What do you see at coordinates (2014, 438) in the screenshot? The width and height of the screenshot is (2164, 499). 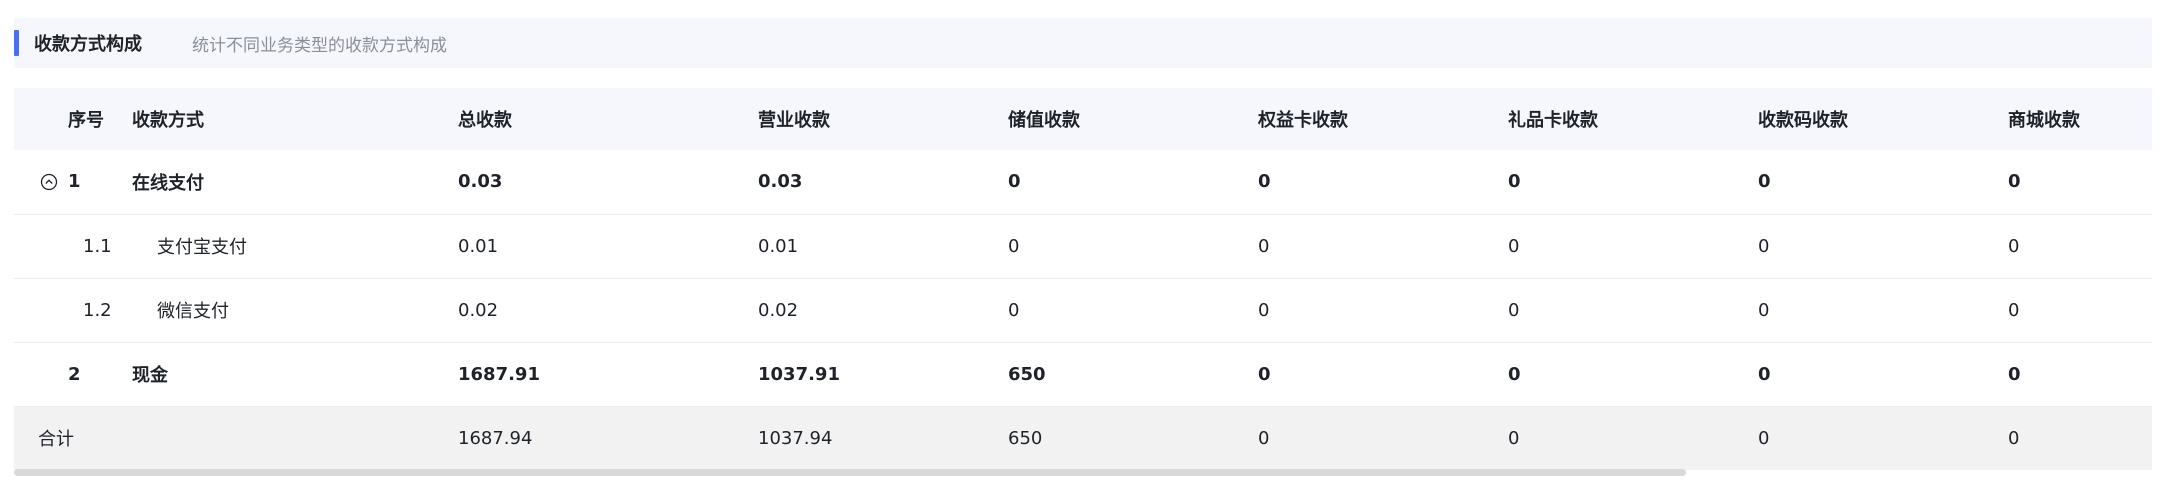 I see `total-mall: 0` at bounding box center [2014, 438].